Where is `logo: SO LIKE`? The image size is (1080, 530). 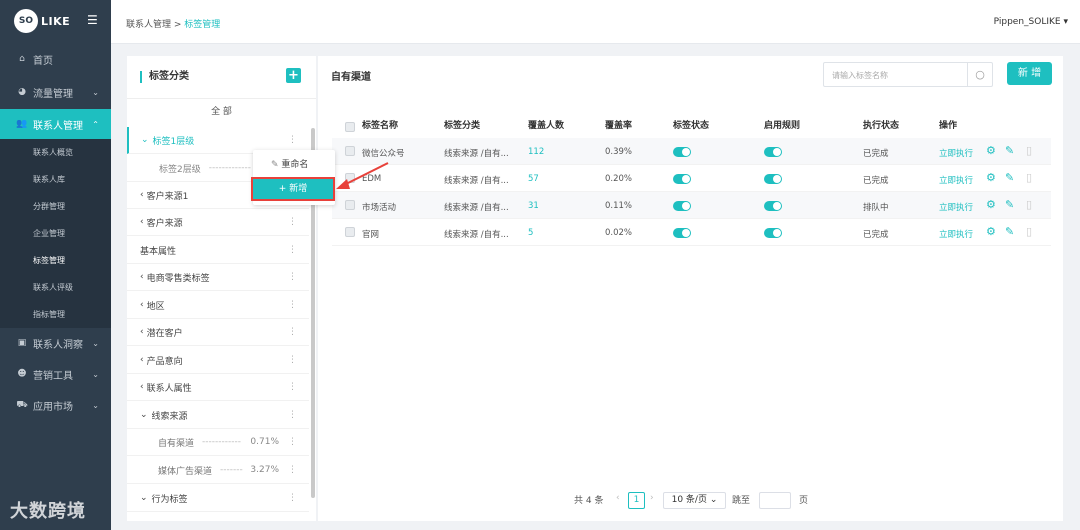 logo: SO LIKE is located at coordinates (42, 21).